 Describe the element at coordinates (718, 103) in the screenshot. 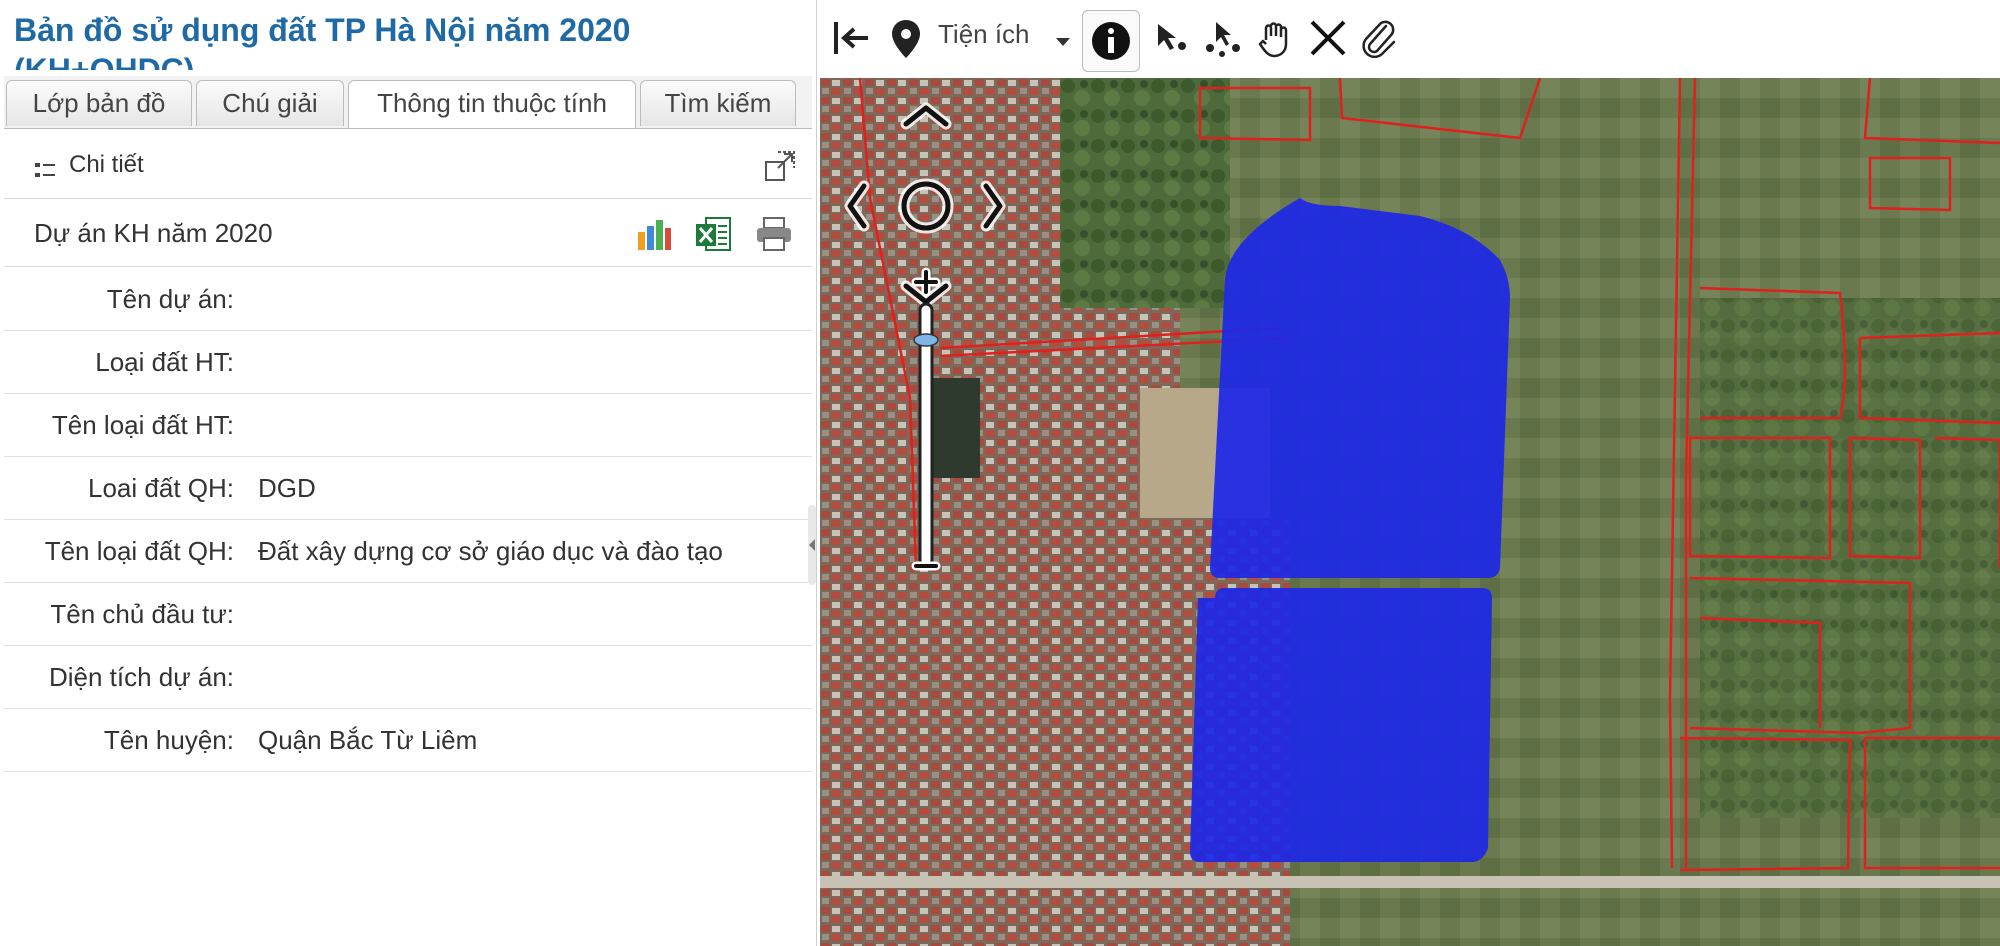

I see `tab-search: Tìm kiếm` at that location.